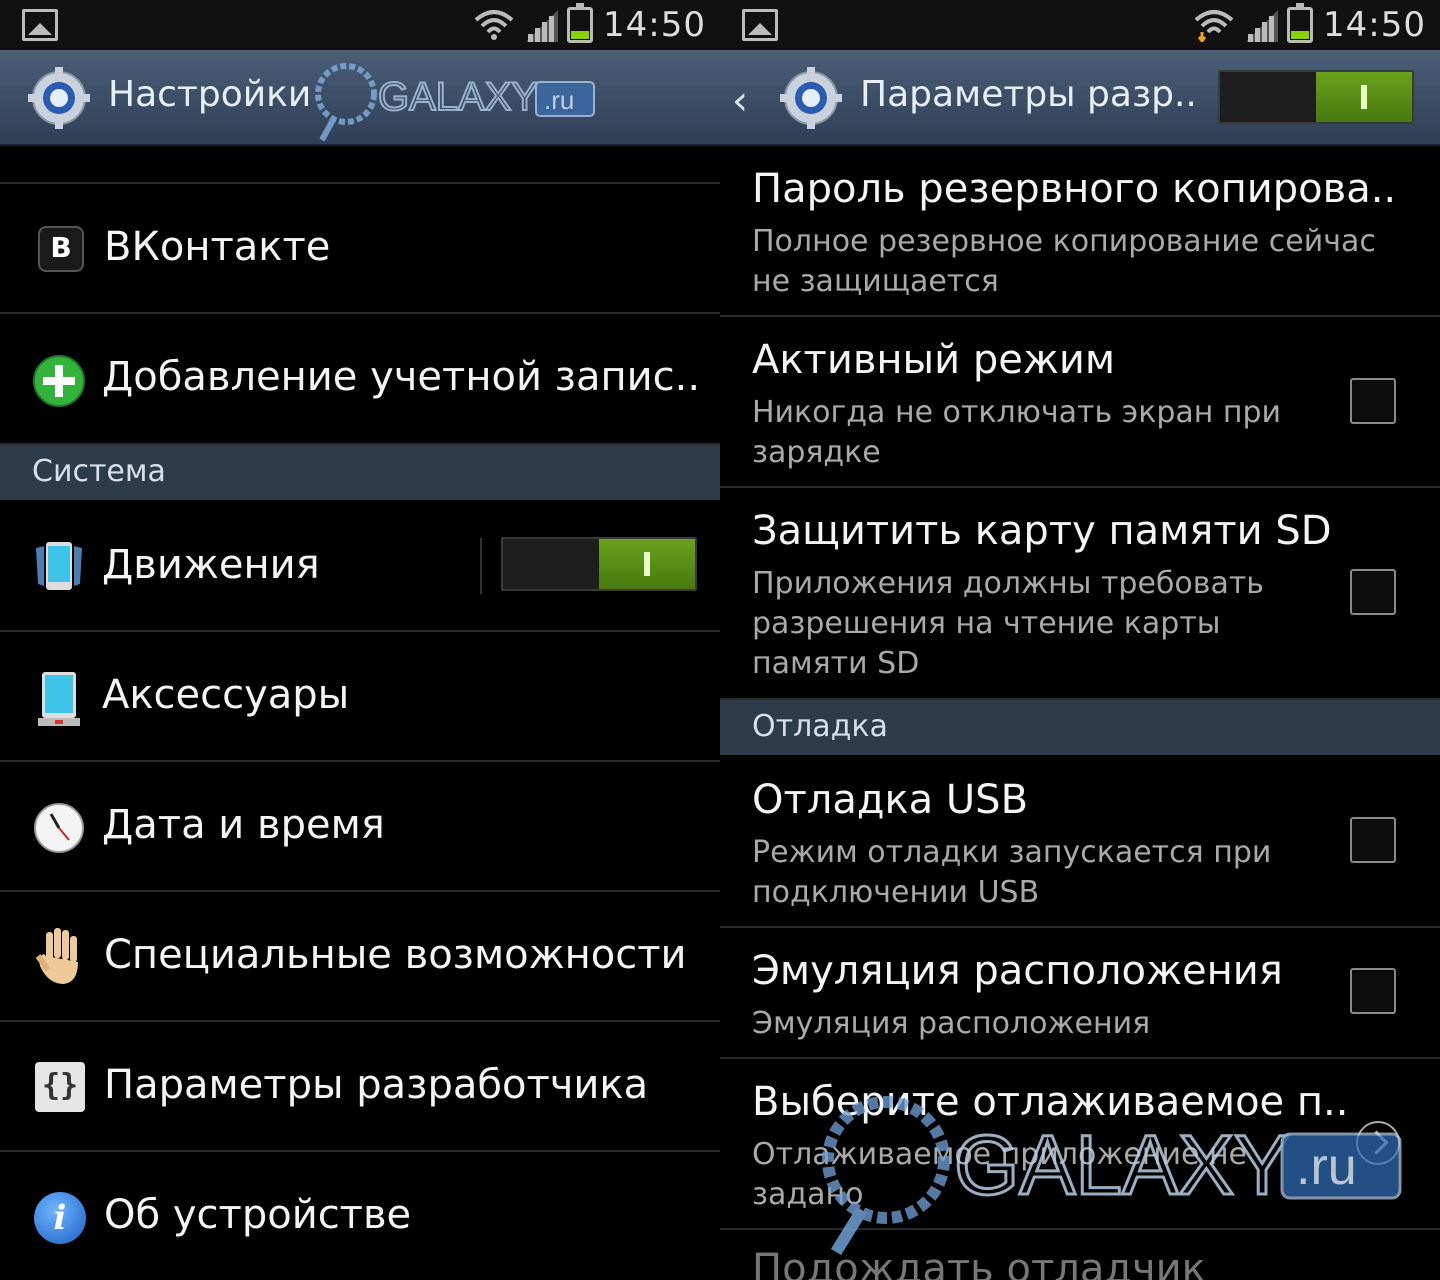 This screenshot has height=1280, width=1440. Describe the element at coordinates (210, 94) in the screenshot. I see `page-title: Настройки` at that location.